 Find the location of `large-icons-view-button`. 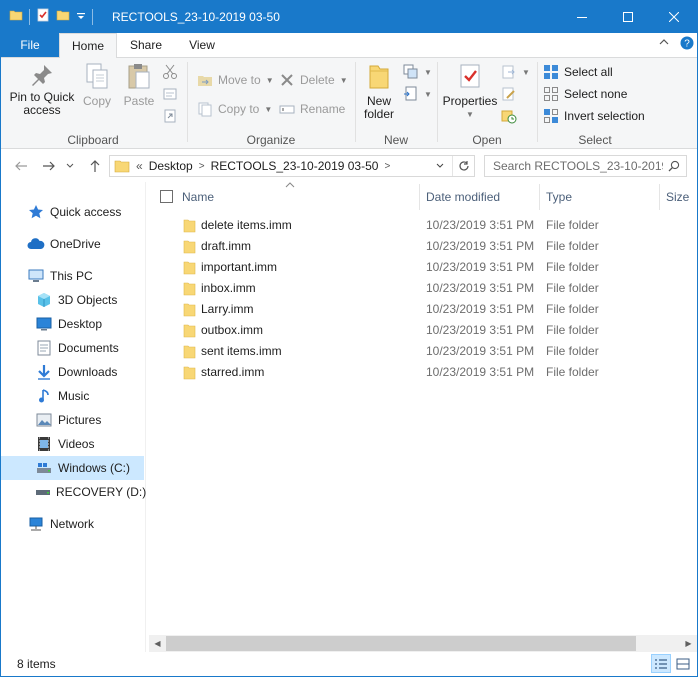

large-icons-view-button is located at coordinates (683, 663).